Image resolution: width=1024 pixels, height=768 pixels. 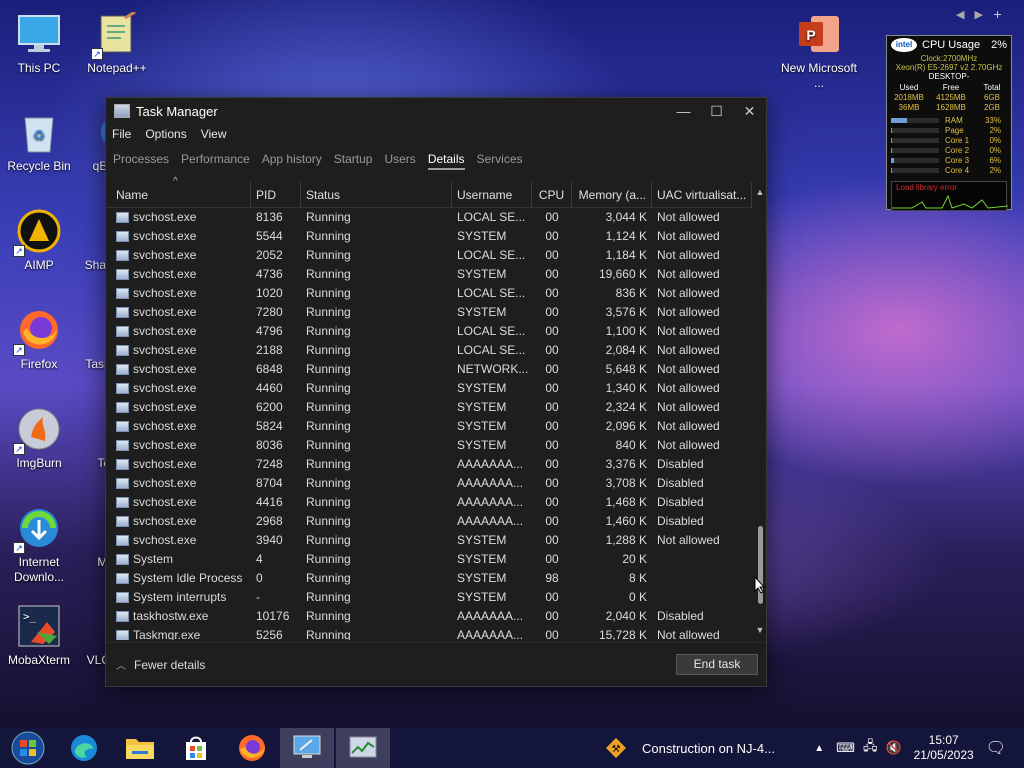 I want to click on table-row: System 4 Running SYSTEM 00 20 K, so click(x=429, y=559).